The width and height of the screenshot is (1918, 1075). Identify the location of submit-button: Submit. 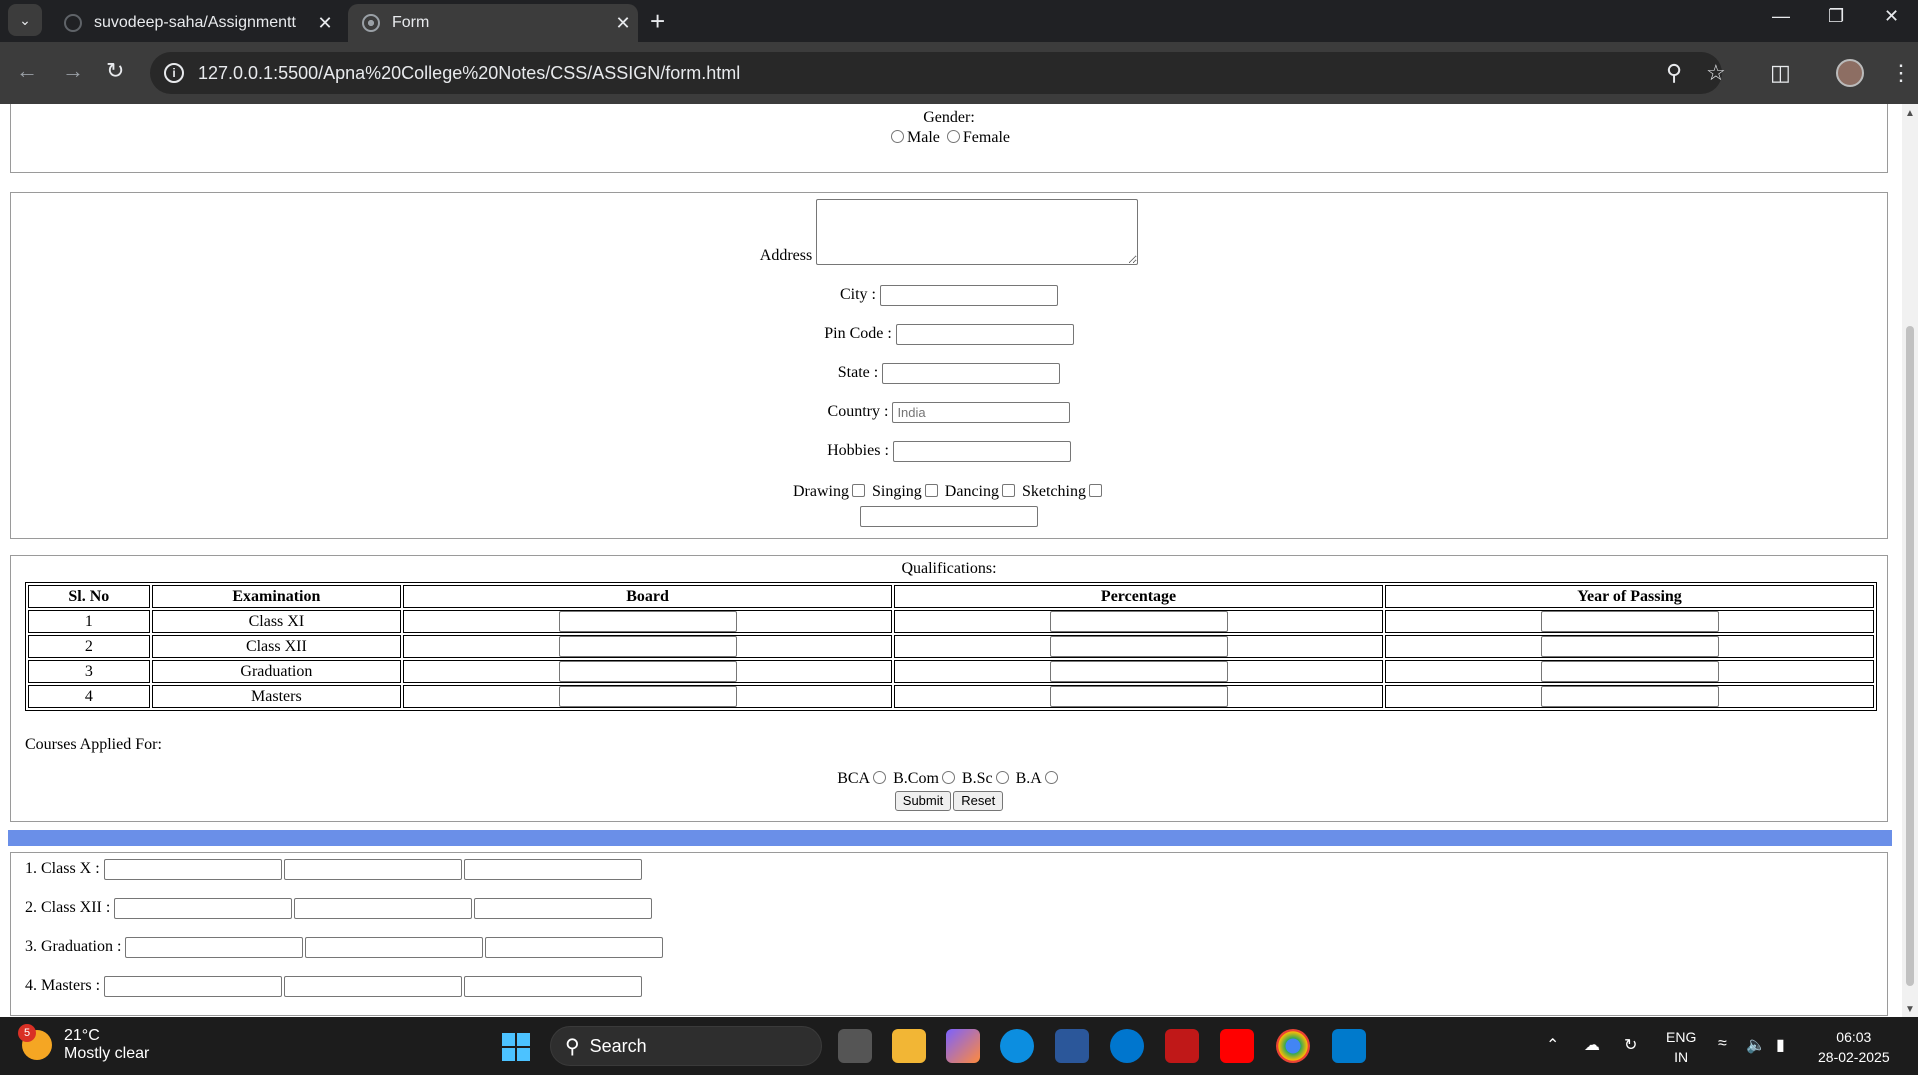
(923, 801).